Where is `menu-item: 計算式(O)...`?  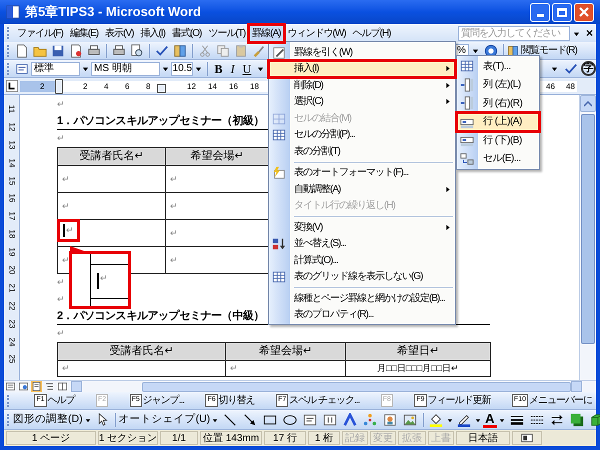 menu-item: 計算式(O)... is located at coordinates (362, 260).